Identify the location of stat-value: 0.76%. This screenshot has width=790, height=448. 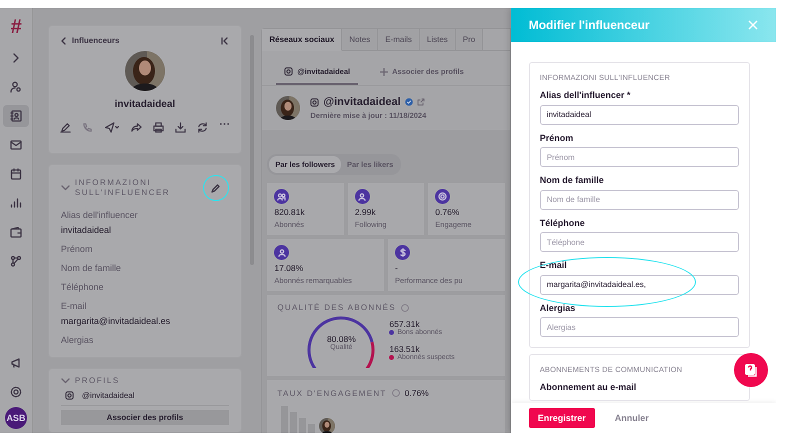
(447, 212).